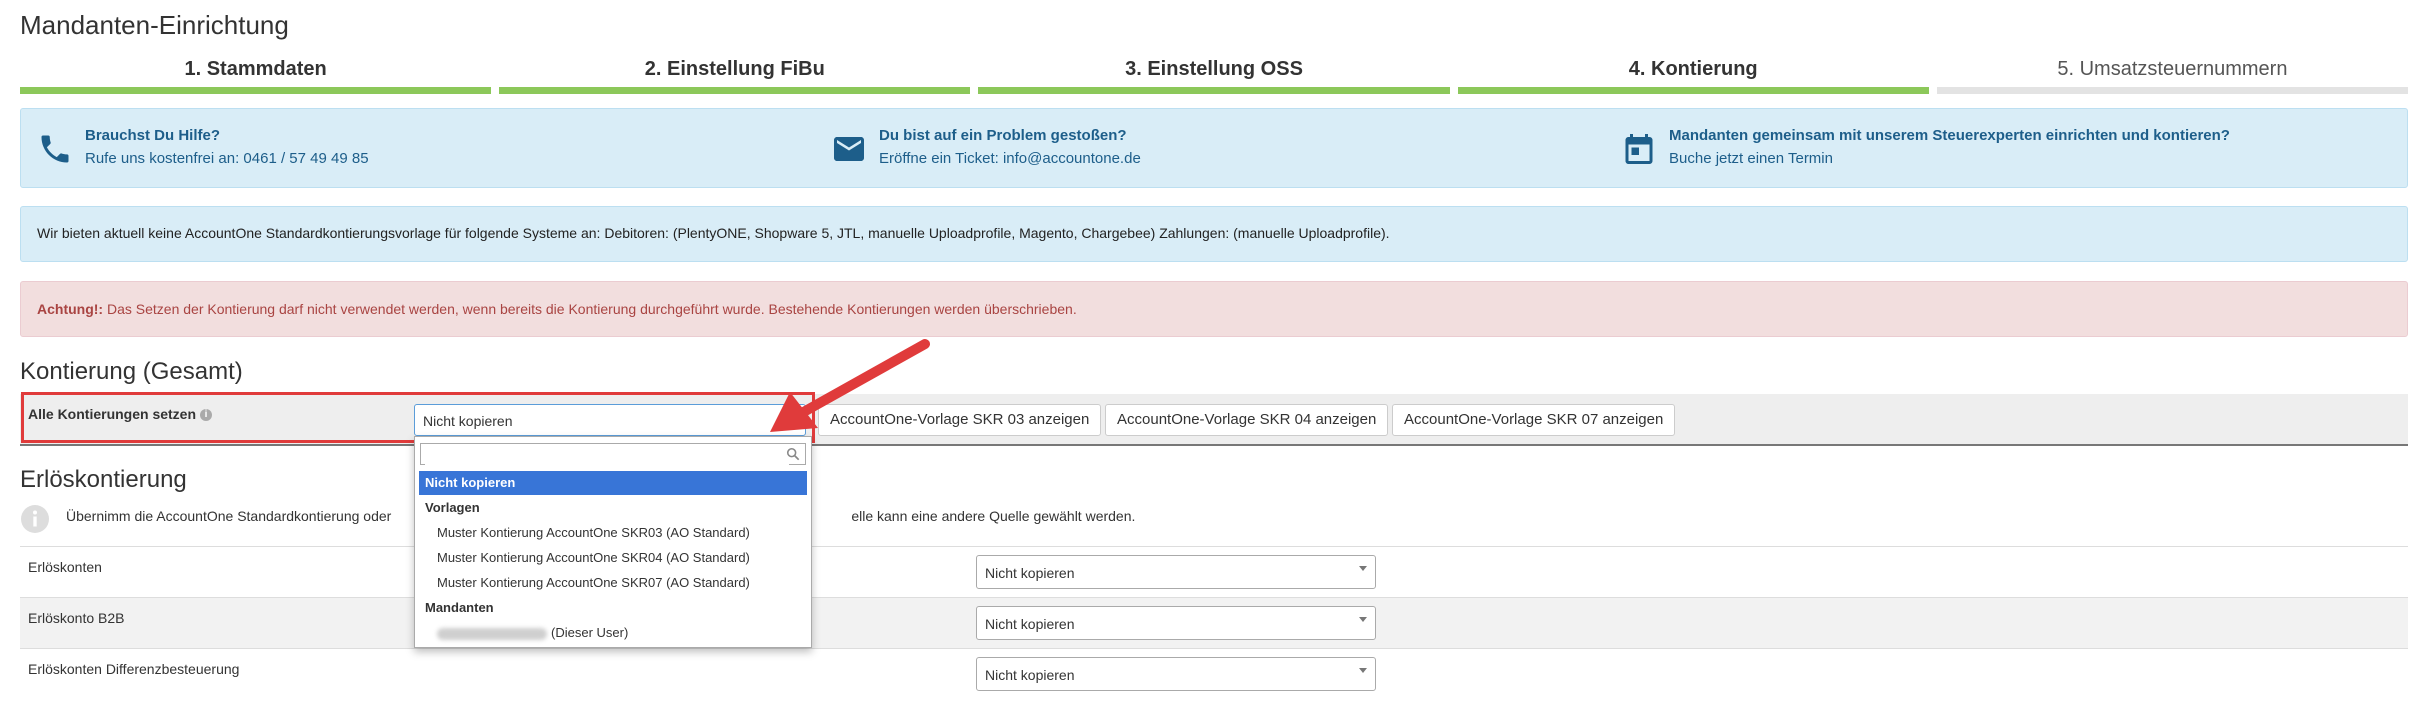 The width and height of the screenshot is (2424, 701). I want to click on help-termin-link: Buche jetzt einen Termin, so click(1751, 158).